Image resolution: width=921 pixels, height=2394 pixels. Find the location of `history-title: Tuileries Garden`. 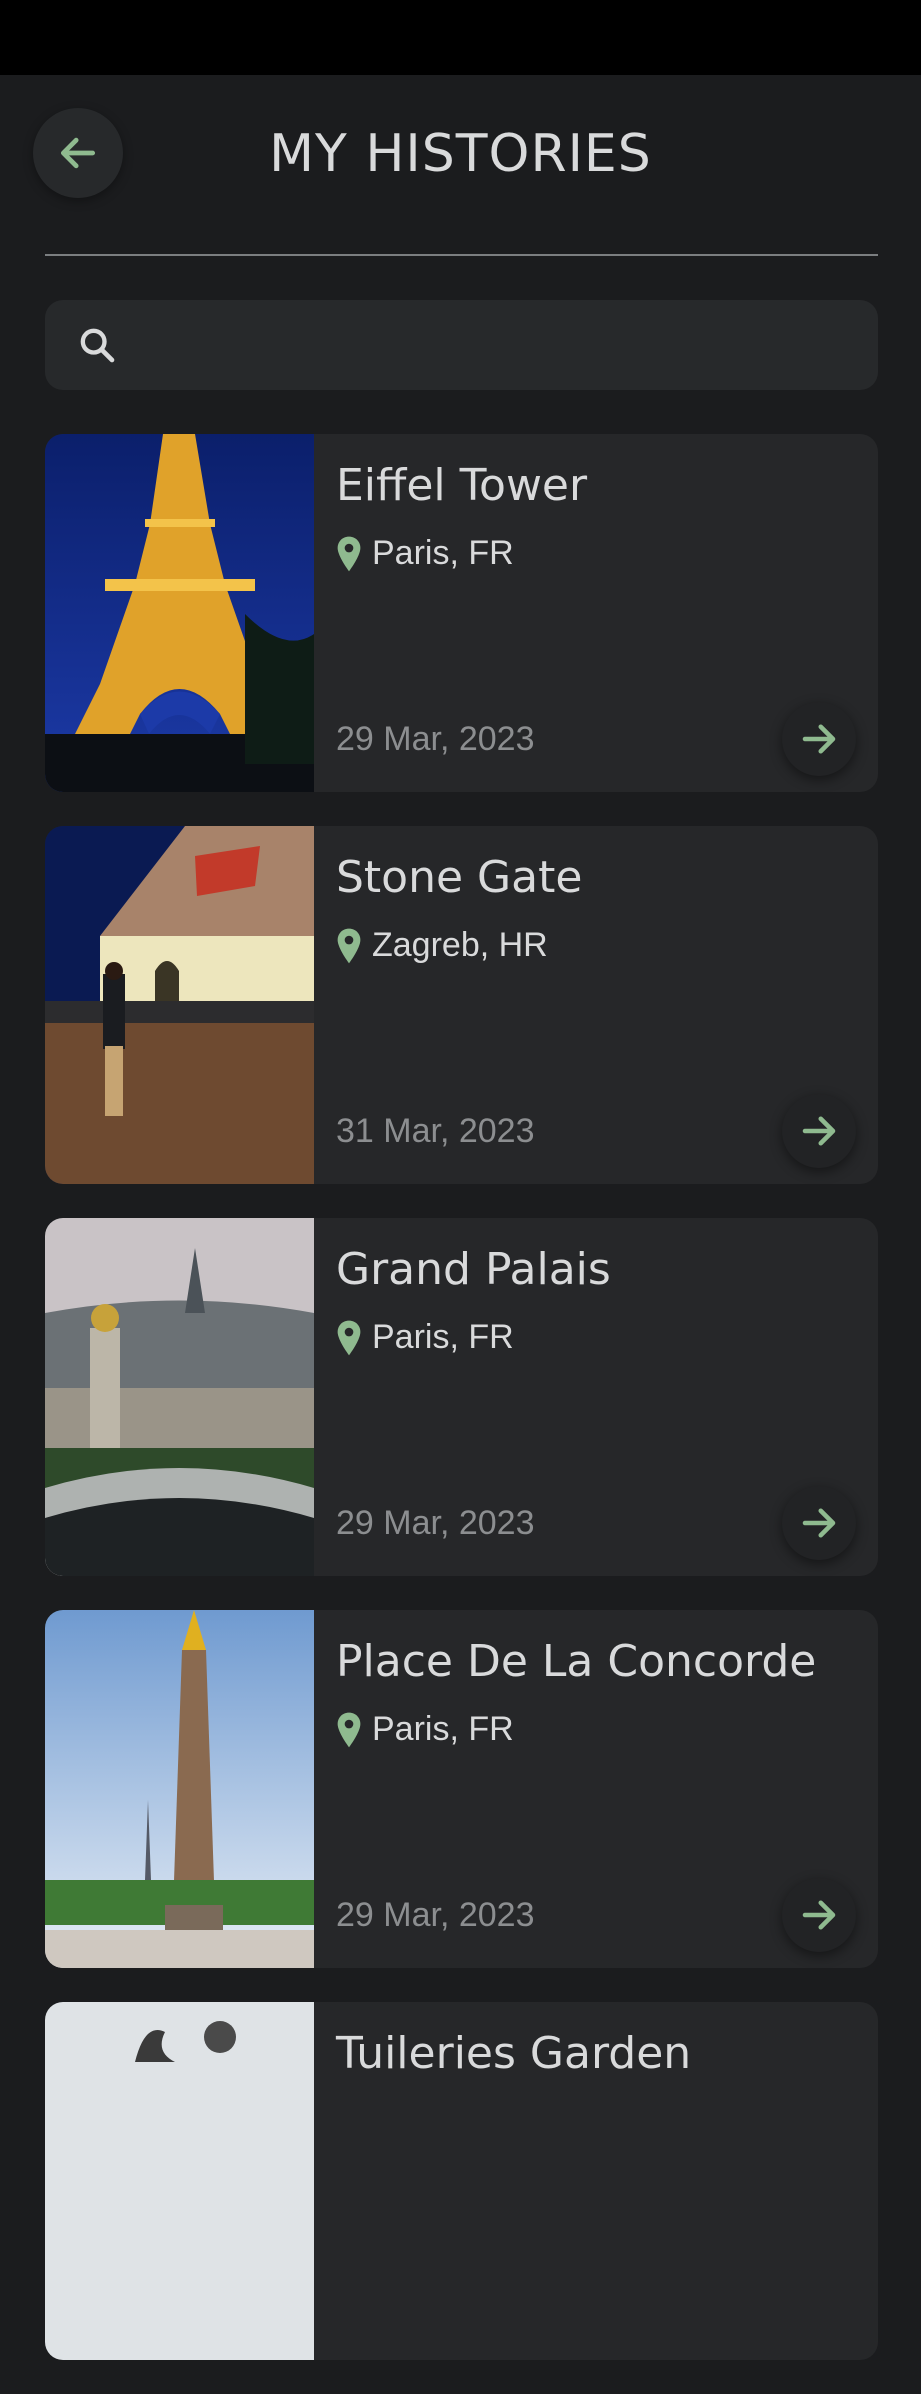

history-title: Tuileries Garden is located at coordinates (514, 2053).